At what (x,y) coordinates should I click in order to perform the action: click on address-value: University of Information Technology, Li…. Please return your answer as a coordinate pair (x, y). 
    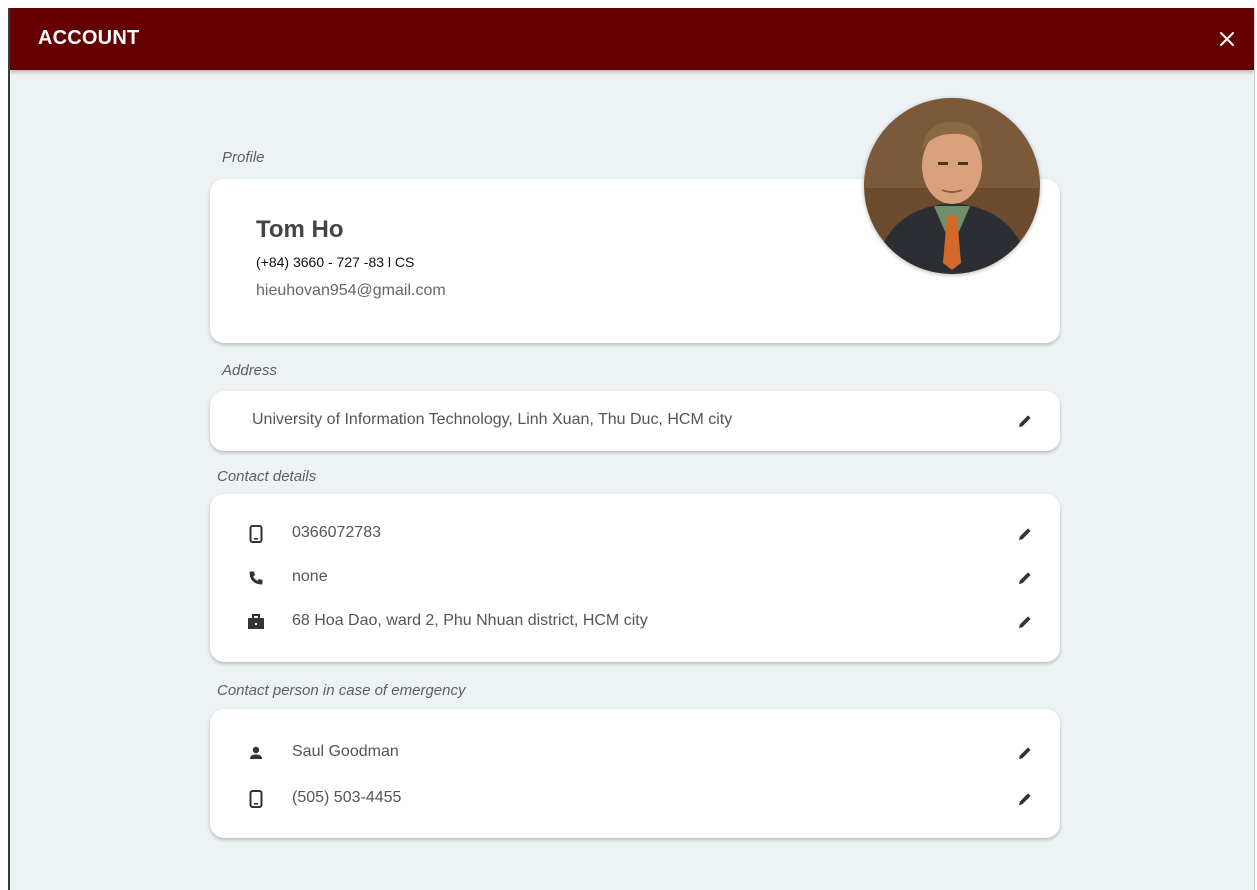
    Looking at the image, I should click on (492, 419).